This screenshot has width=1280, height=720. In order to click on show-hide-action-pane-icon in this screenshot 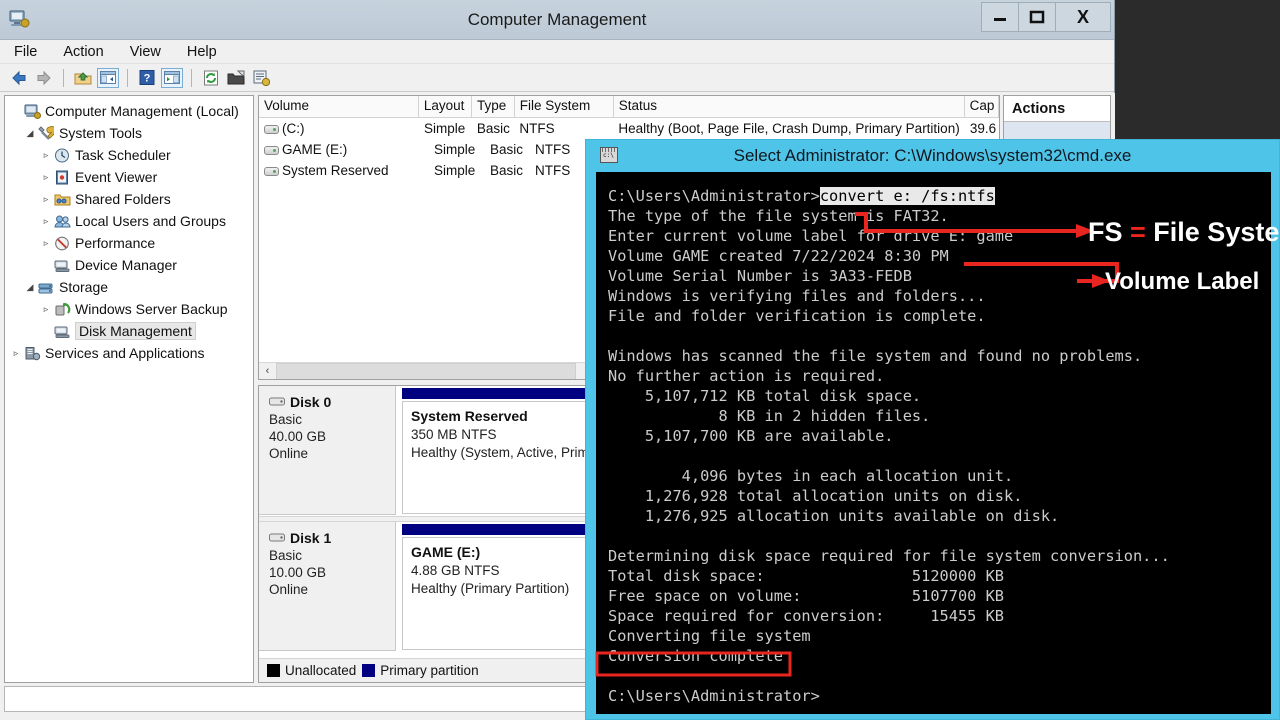, I will do `click(172, 77)`.